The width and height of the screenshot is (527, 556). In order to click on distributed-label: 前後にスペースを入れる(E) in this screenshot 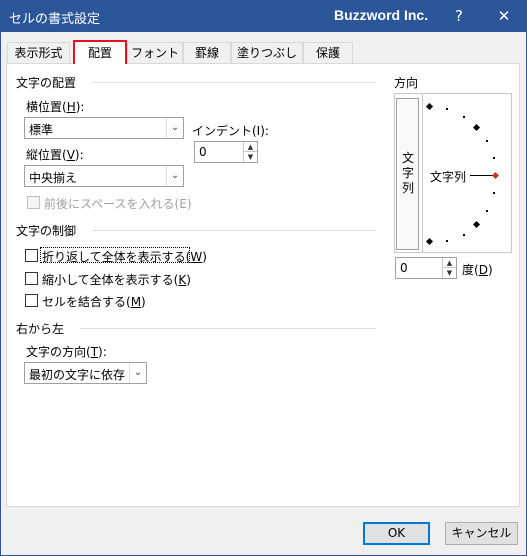, I will do `click(118, 204)`.